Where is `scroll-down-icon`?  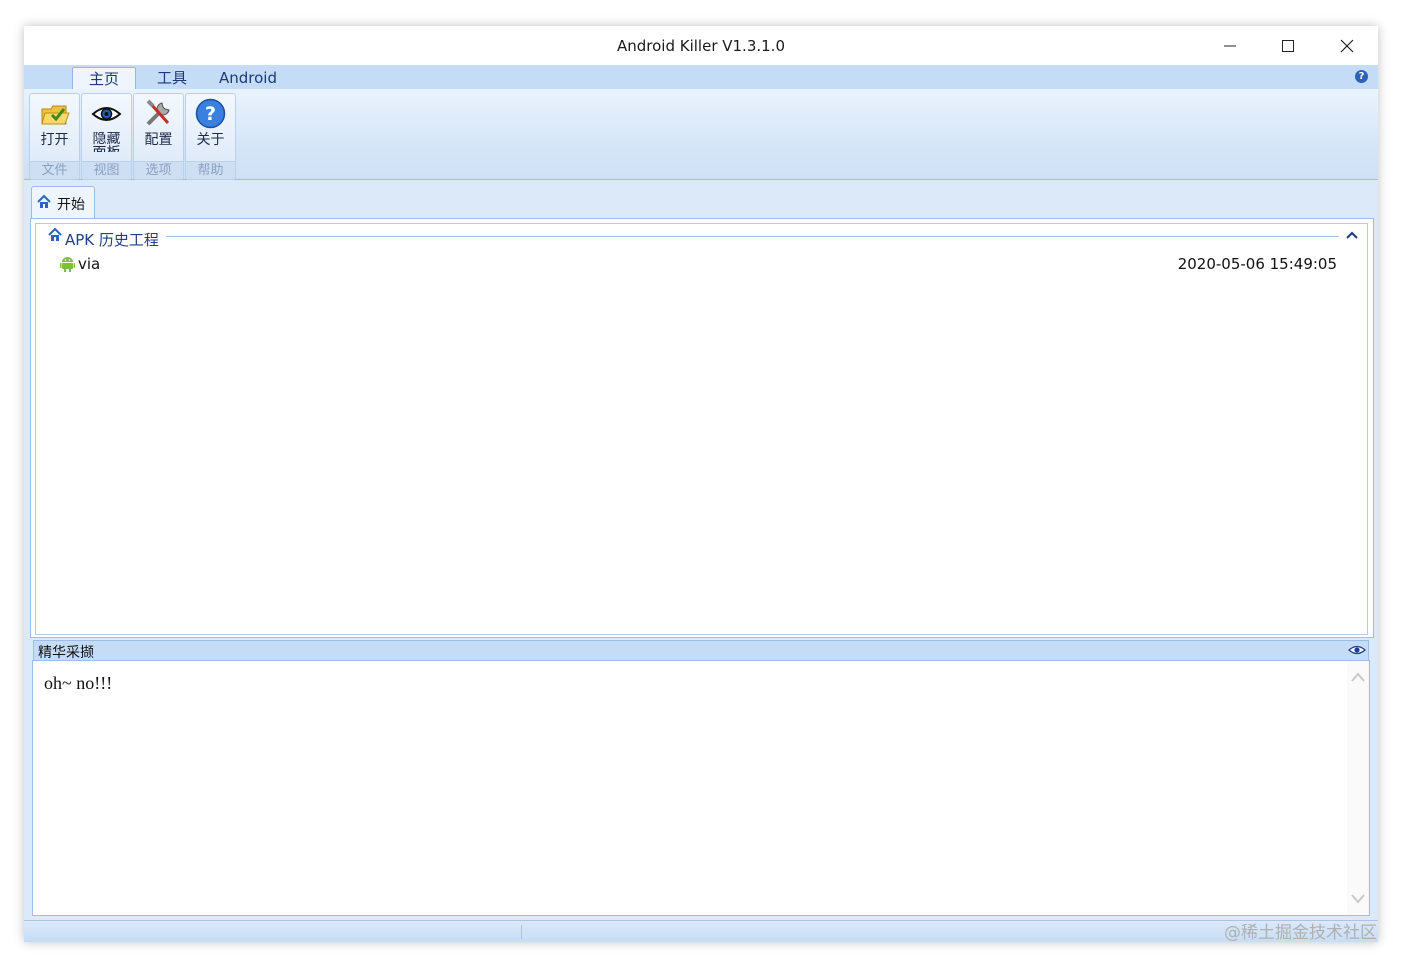
scroll-down-icon is located at coordinates (1358, 899).